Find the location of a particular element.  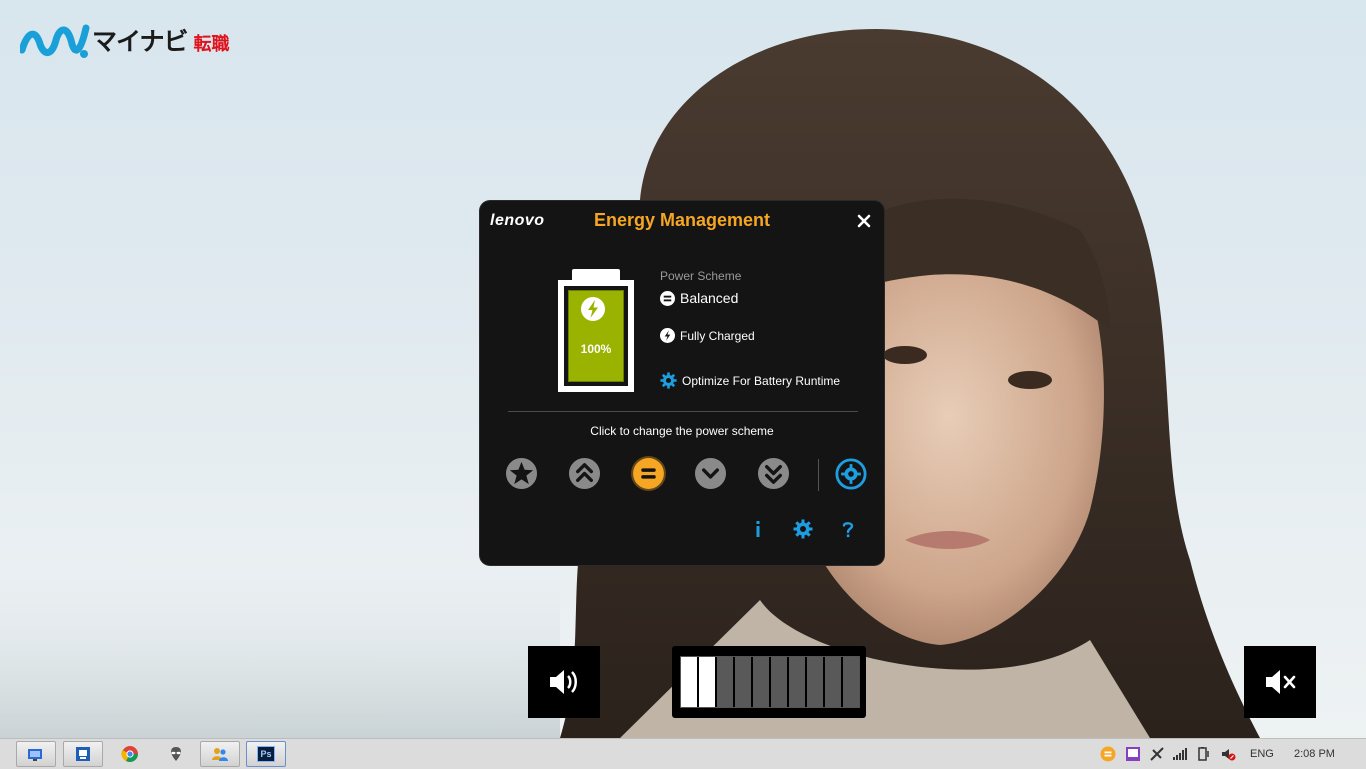

display-tray-icon is located at coordinates (1133, 754).